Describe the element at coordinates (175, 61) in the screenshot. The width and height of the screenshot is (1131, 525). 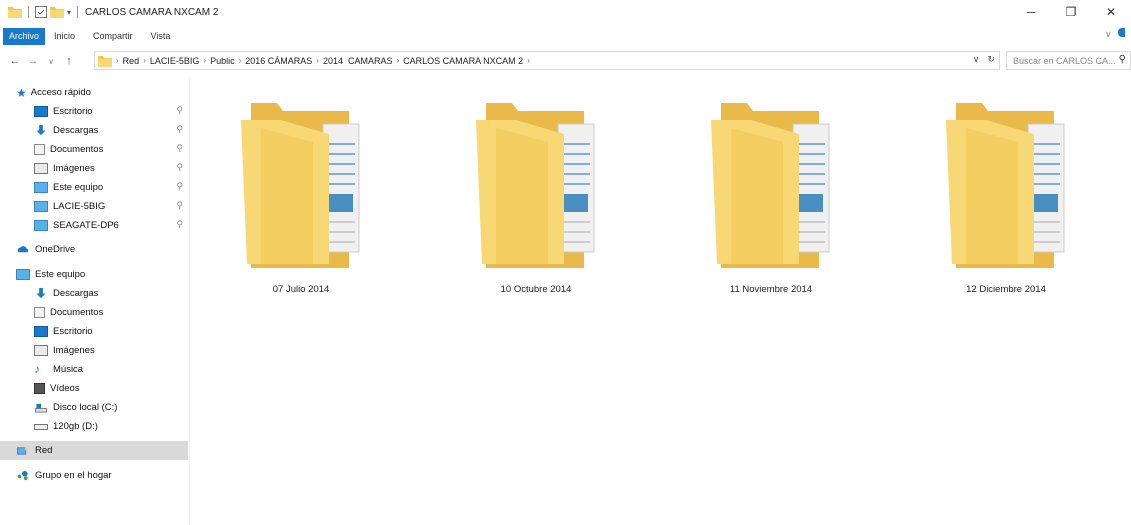
I see `breadcrumb-lacie: LACIE-5BIG` at that location.